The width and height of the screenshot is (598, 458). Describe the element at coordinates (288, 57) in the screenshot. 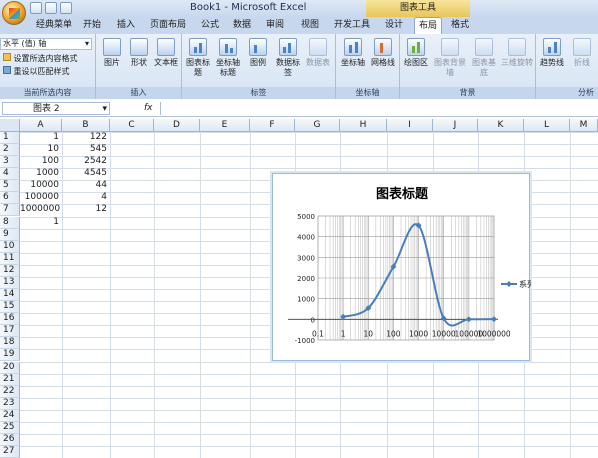

I see `data-labels-button: 数据标签` at that location.